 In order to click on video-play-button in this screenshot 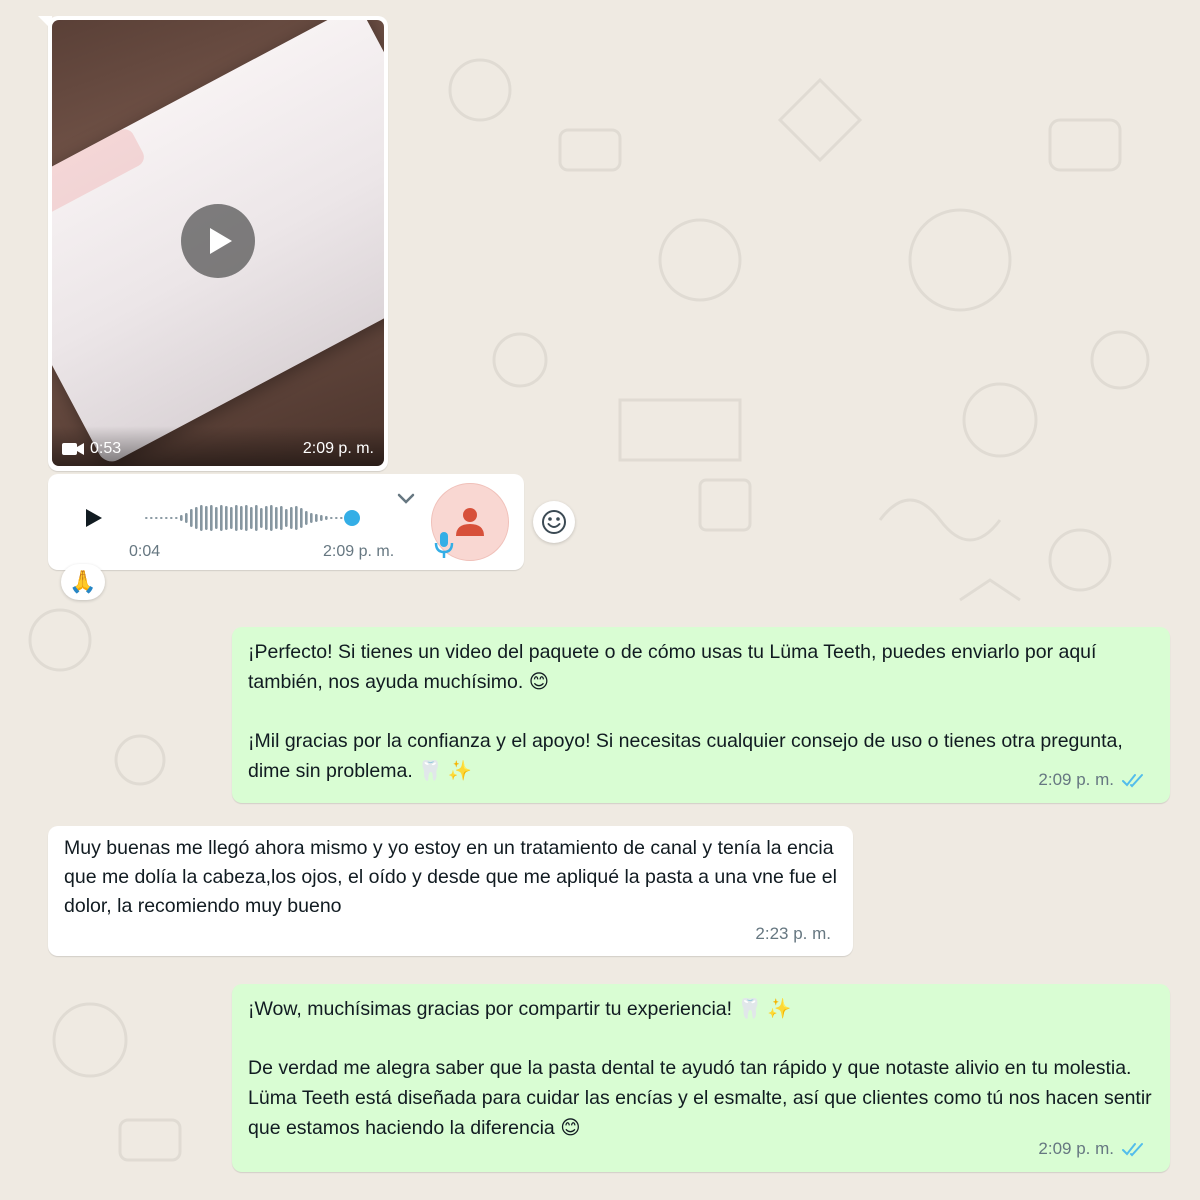, I will do `click(218, 241)`.